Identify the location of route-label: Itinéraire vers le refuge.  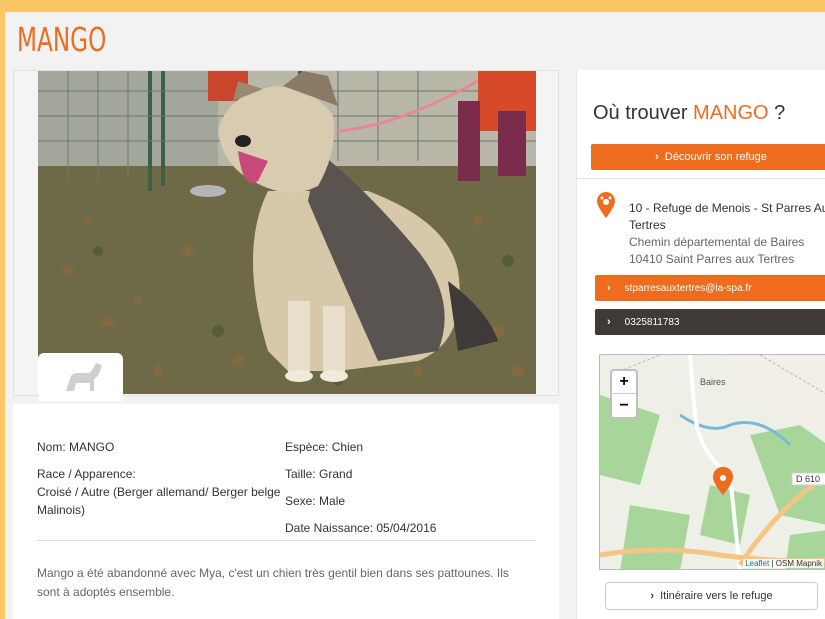
(716, 596).